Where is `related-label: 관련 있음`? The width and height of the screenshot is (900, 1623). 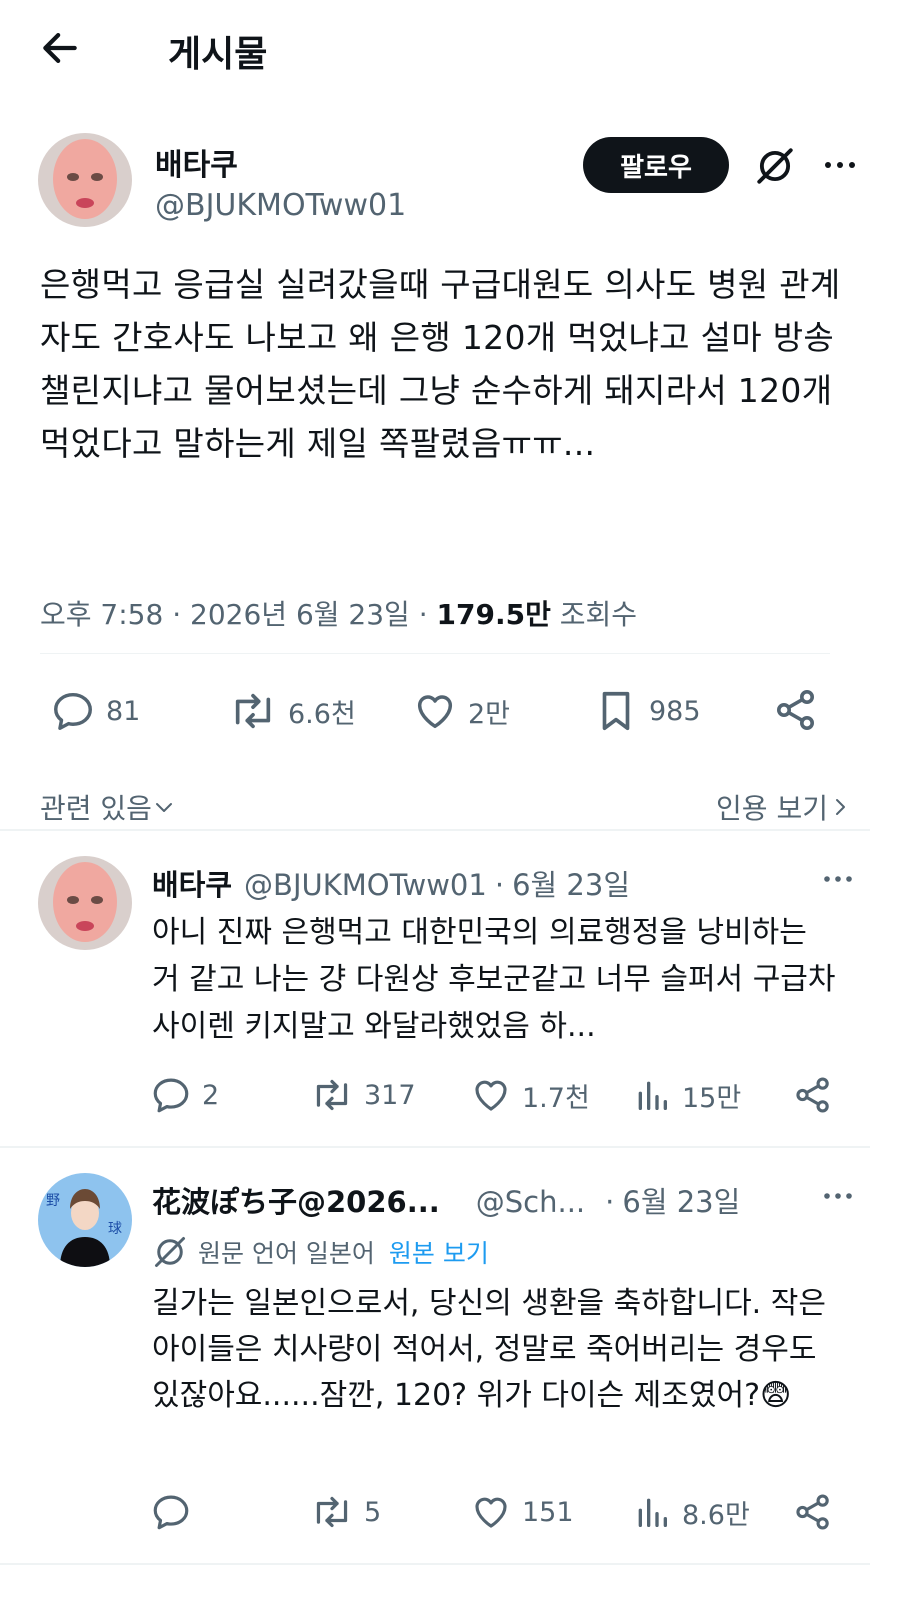
related-label: 관련 있음 is located at coordinates (96, 808).